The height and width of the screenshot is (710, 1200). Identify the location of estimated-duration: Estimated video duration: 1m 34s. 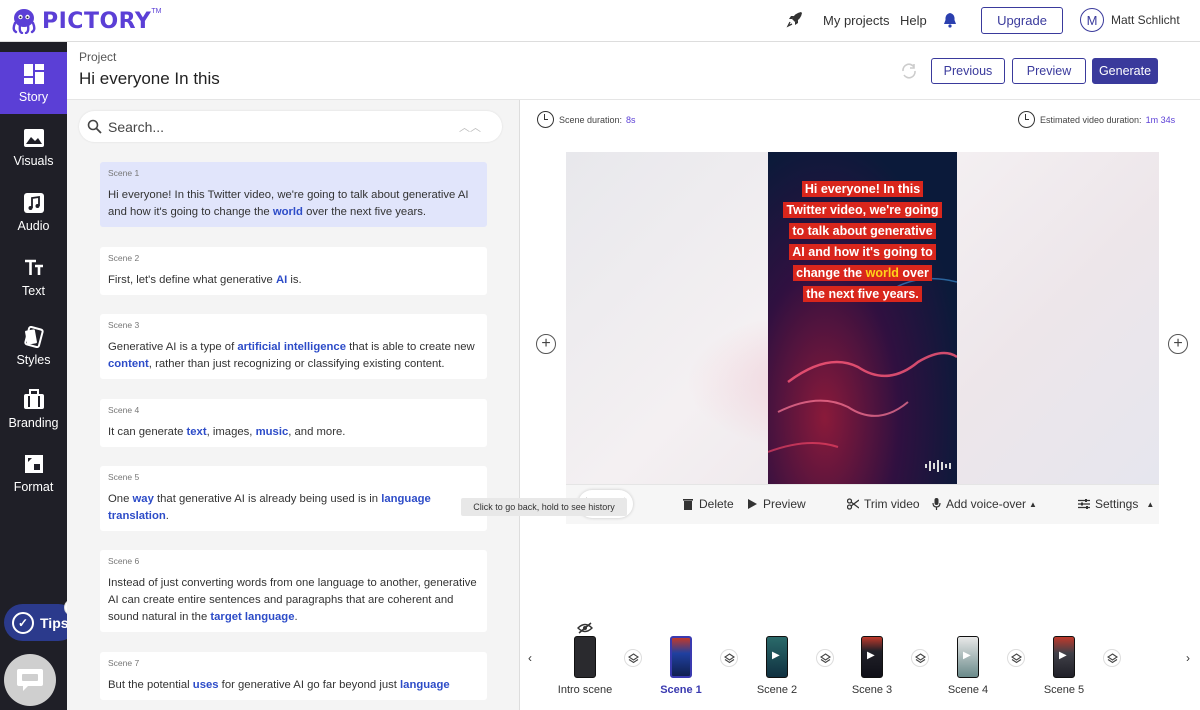
(1096, 119).